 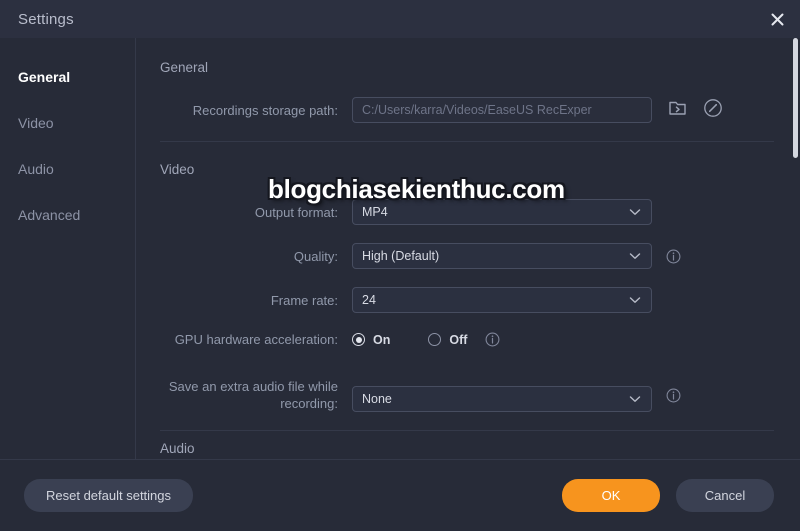 What do you see at coordinates (400, 495) in the screenshot?
I see `dialog-footer: Reset default settings OK Cancel` at bounding box center [400, 495].